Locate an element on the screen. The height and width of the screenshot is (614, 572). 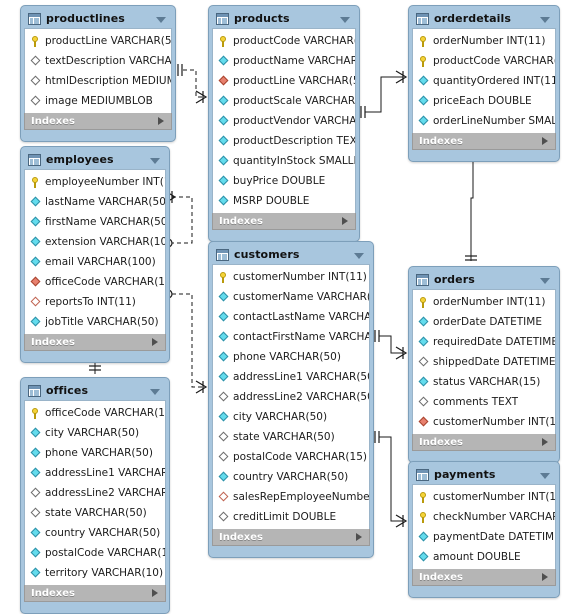
column-row: htmlDescription MEDIUMTEXT is located at coordinates (98, 81).